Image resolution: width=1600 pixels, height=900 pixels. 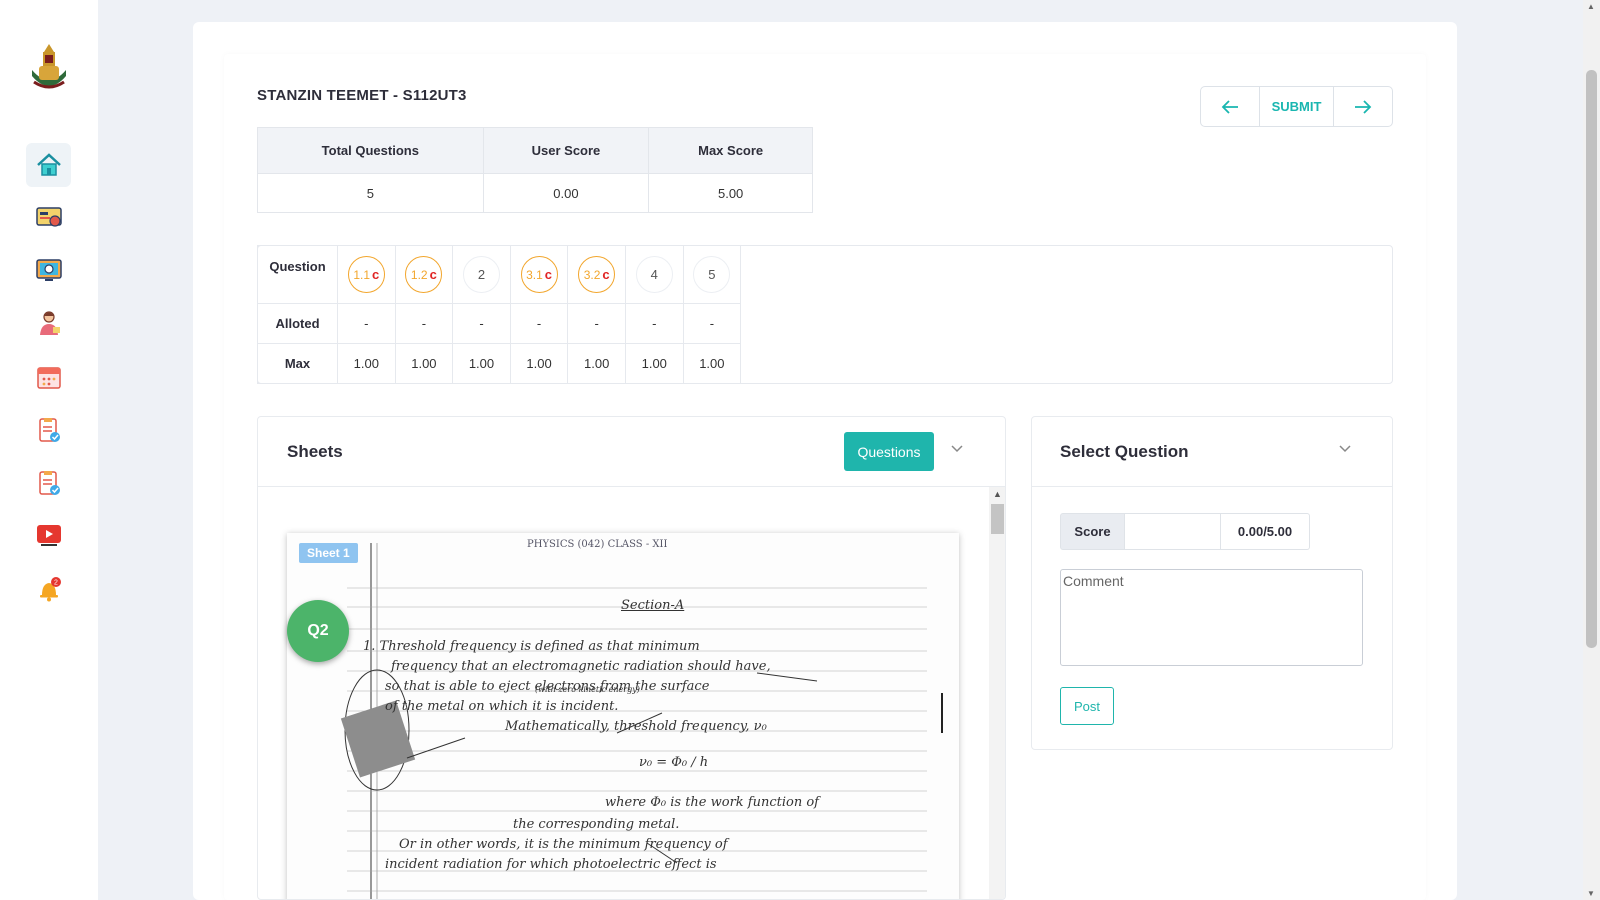 I want to click on question-chip-label: 5, so click(x=712, y=274).